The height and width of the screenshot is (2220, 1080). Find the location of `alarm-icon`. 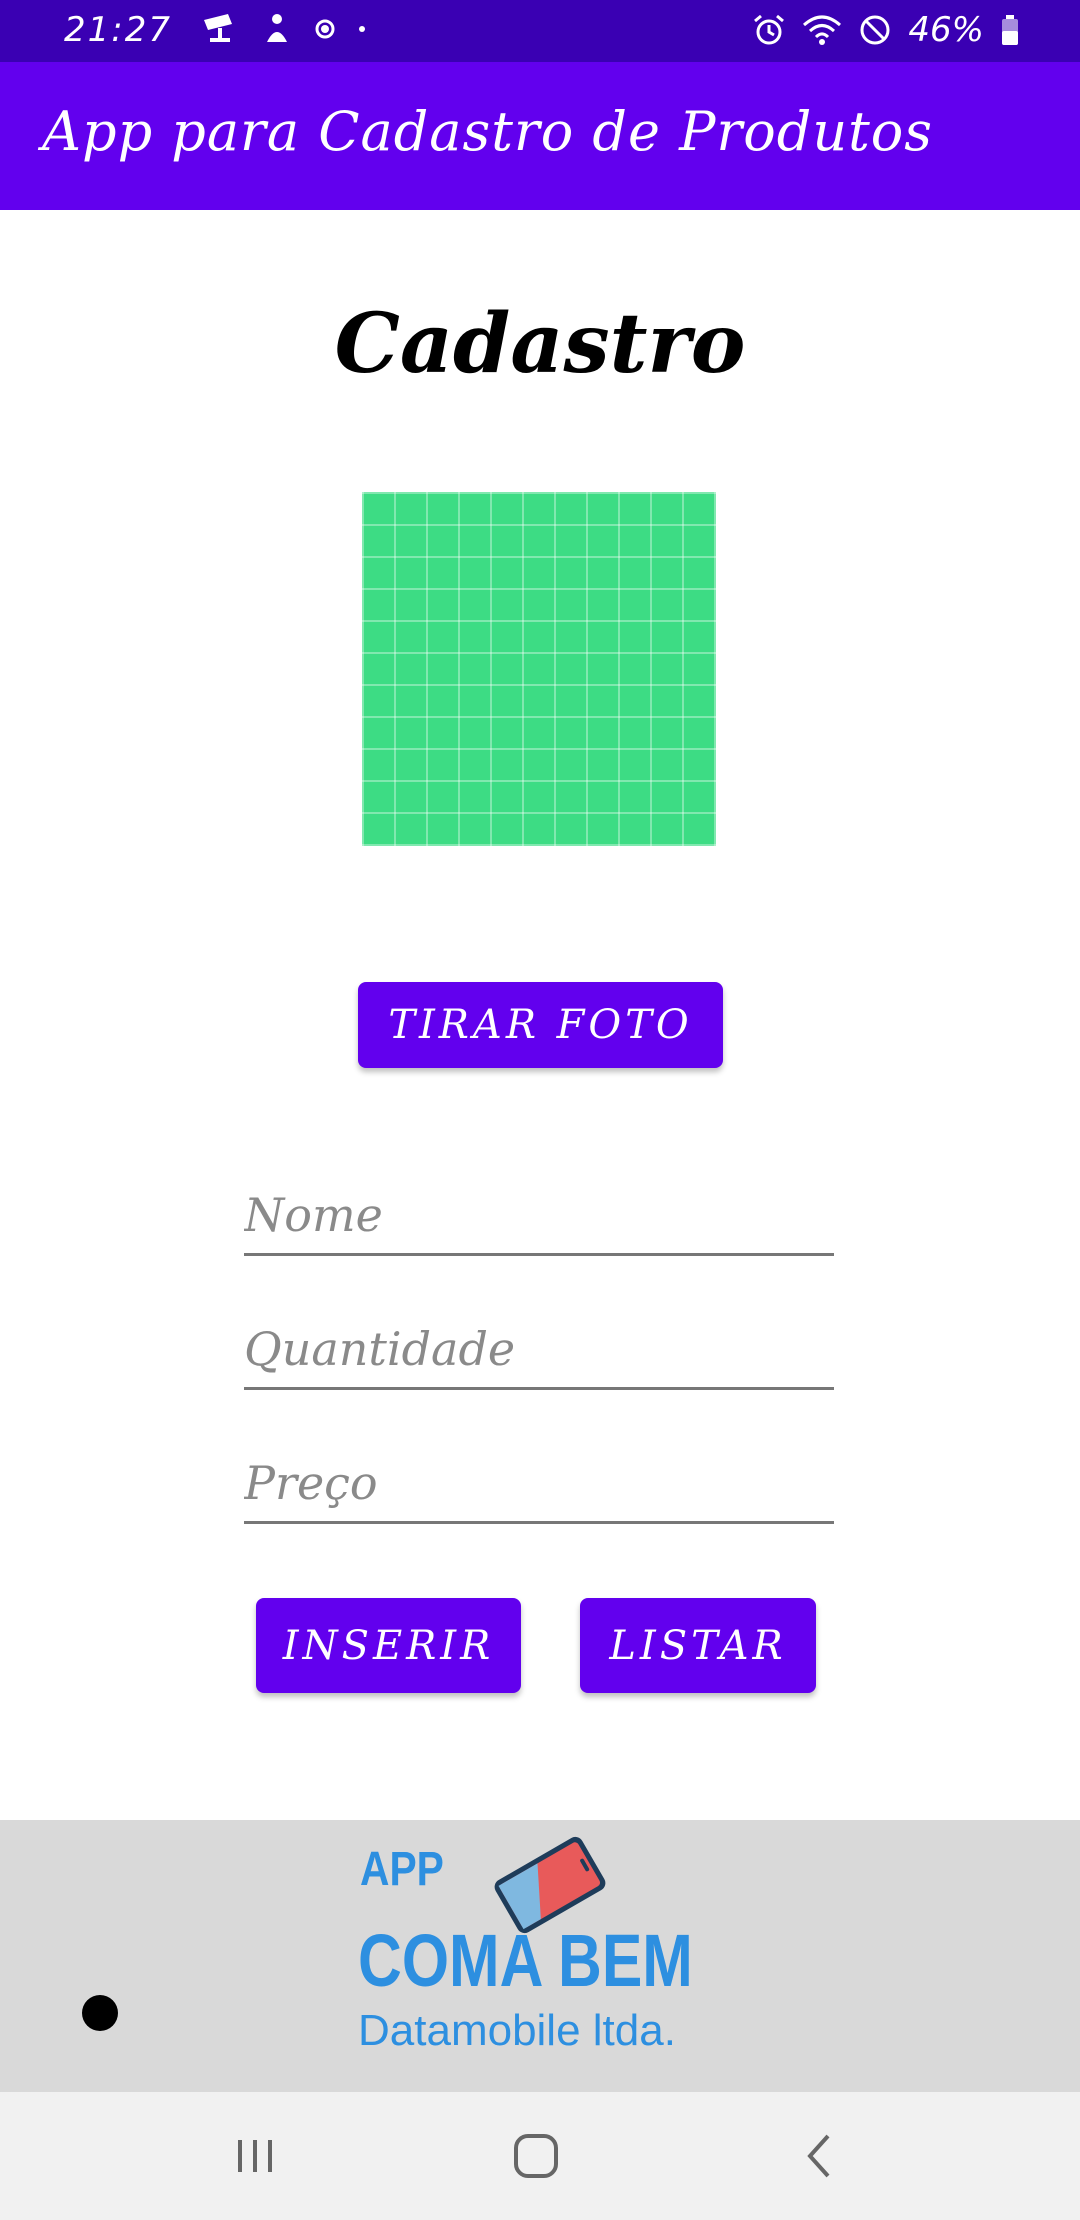

alarm-icon is located at coordinates (769, 30).